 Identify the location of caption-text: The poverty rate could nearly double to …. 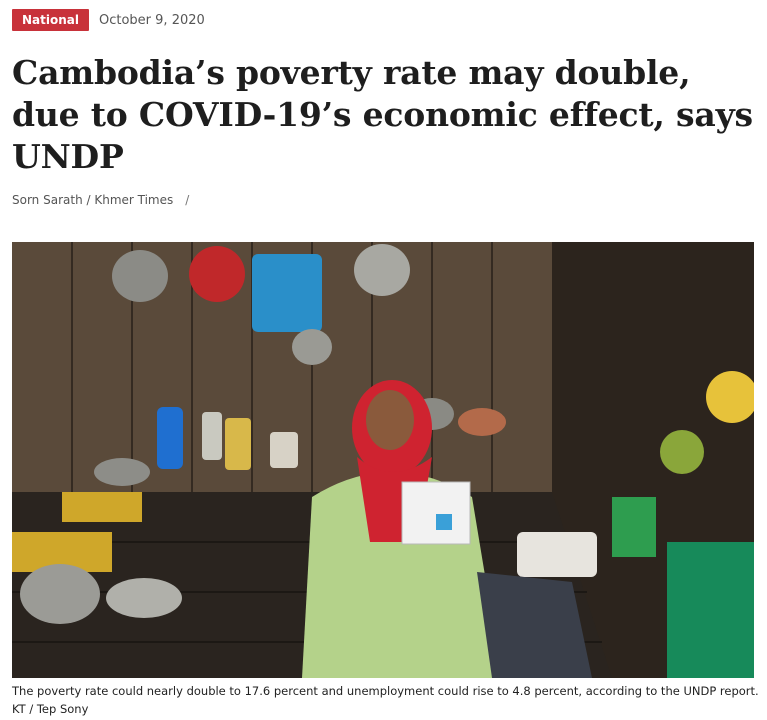
(385, 691).